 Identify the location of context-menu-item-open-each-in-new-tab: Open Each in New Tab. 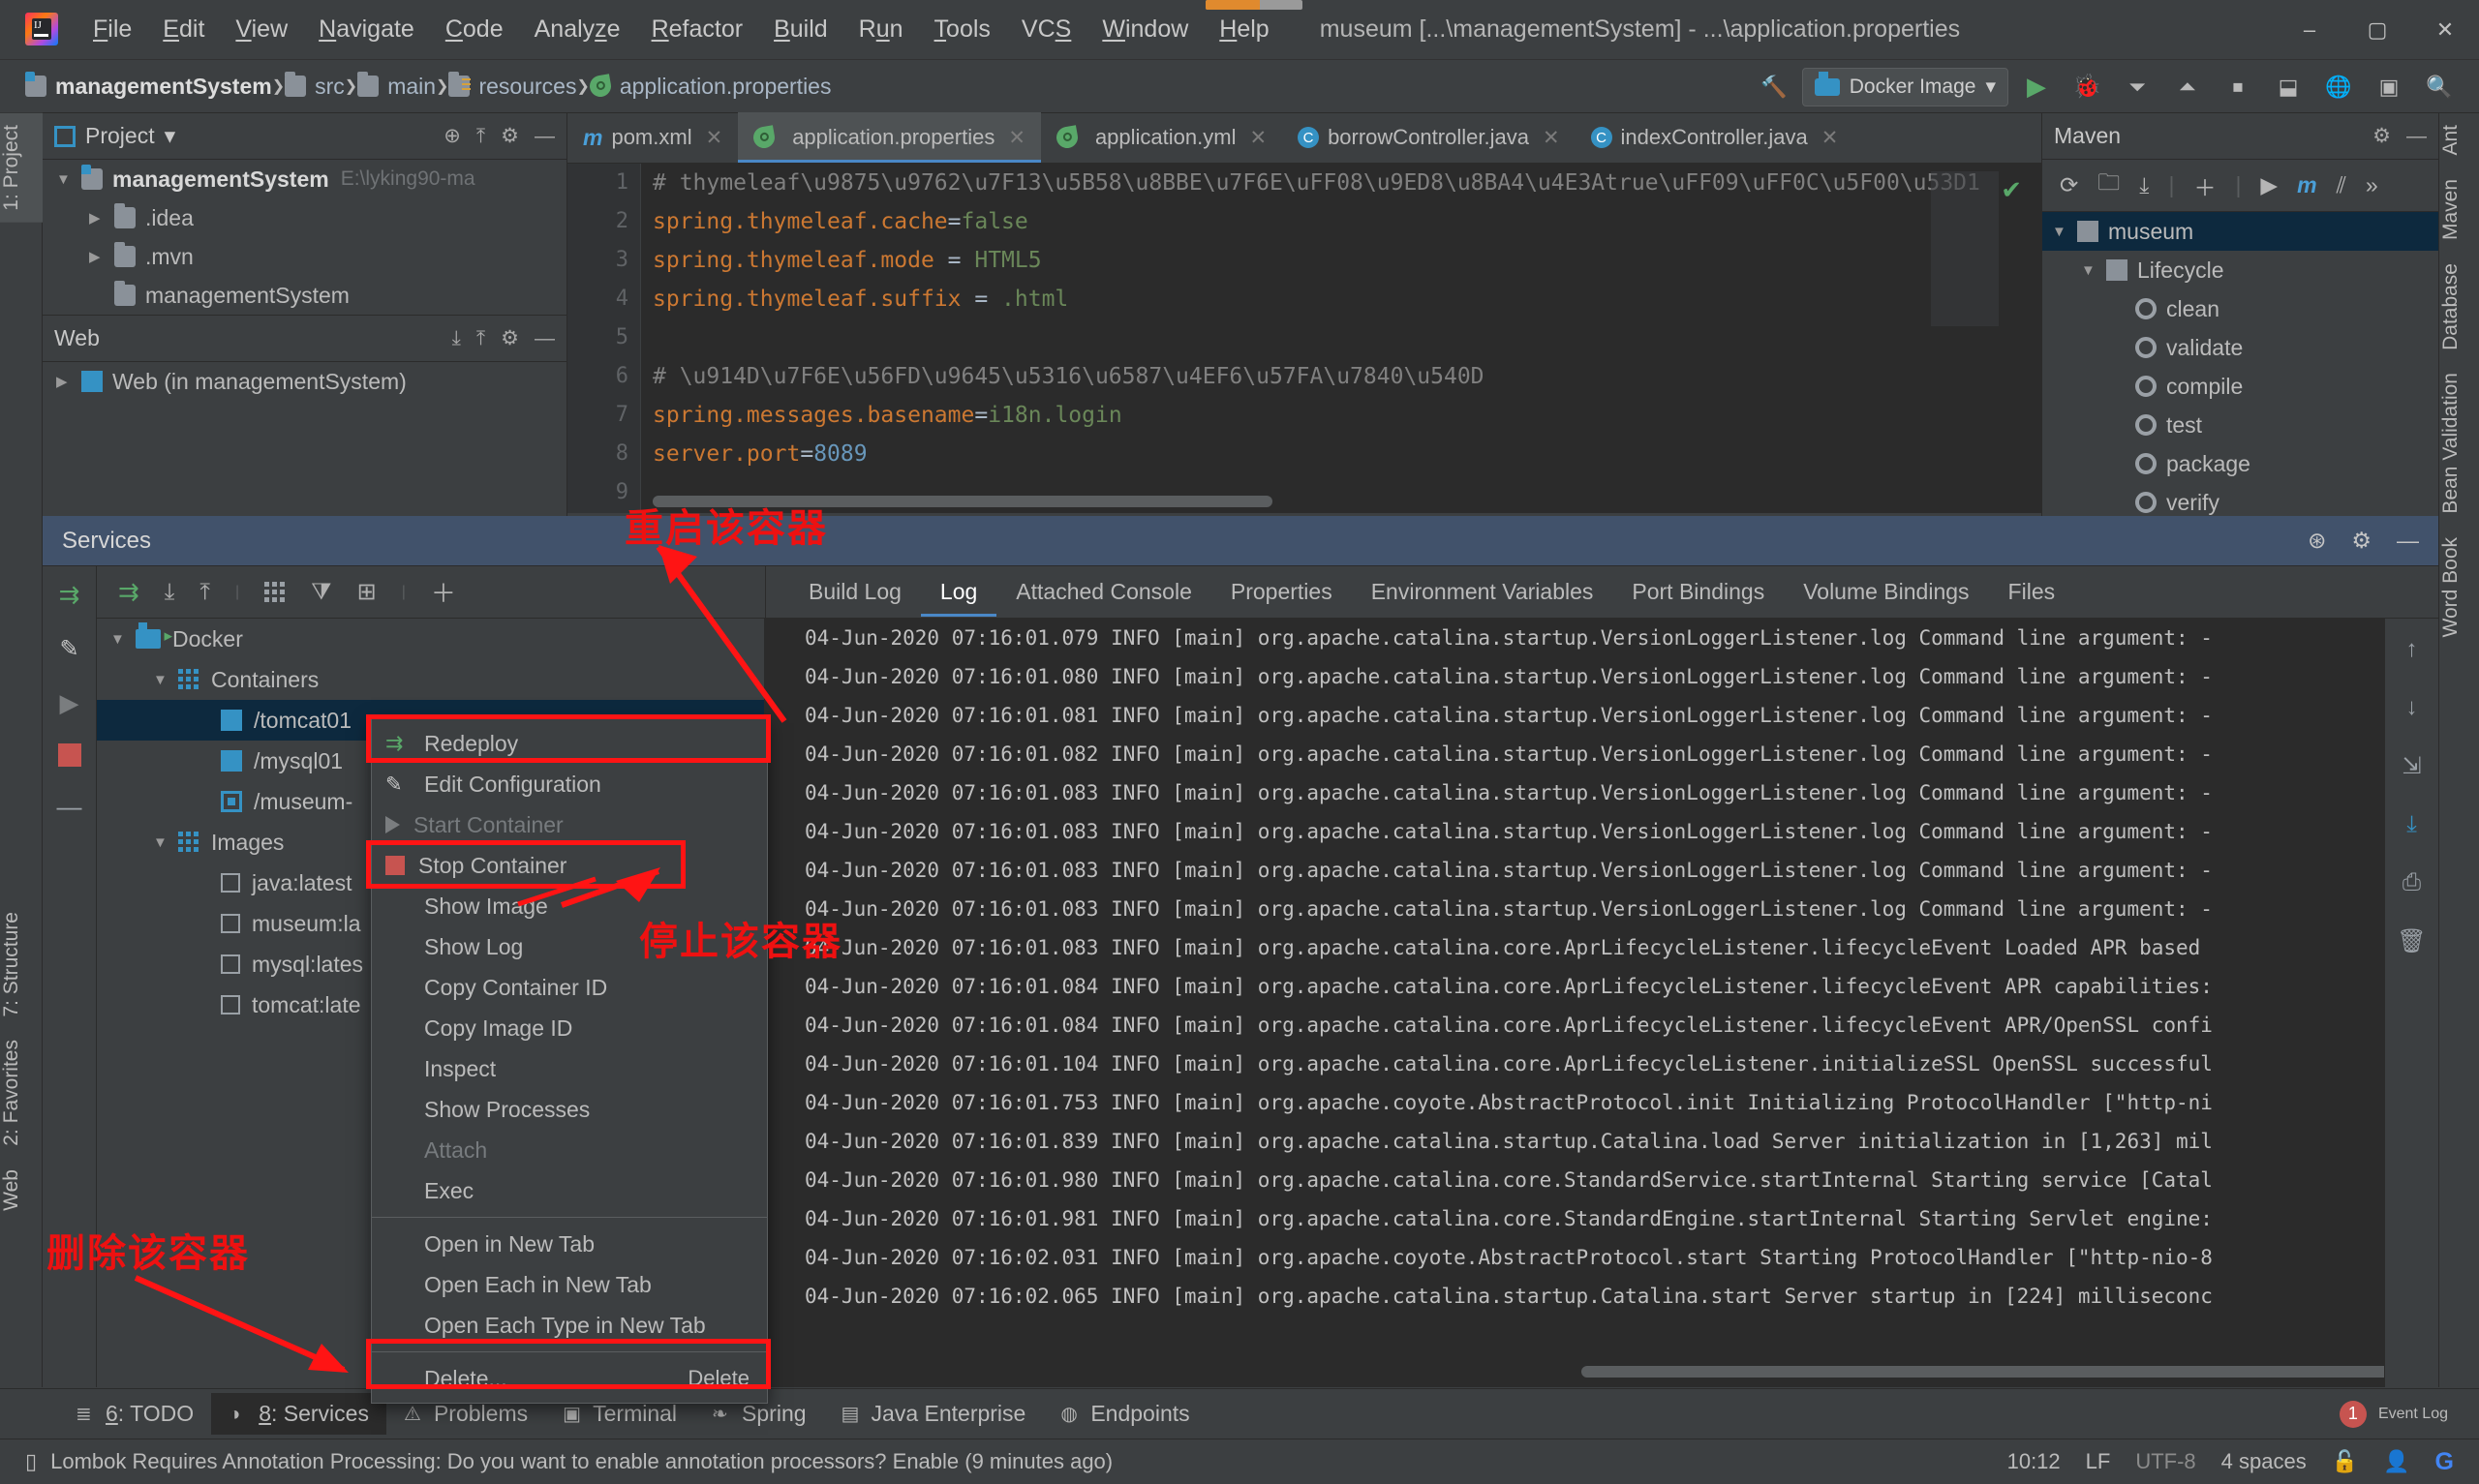
(569, 1284).